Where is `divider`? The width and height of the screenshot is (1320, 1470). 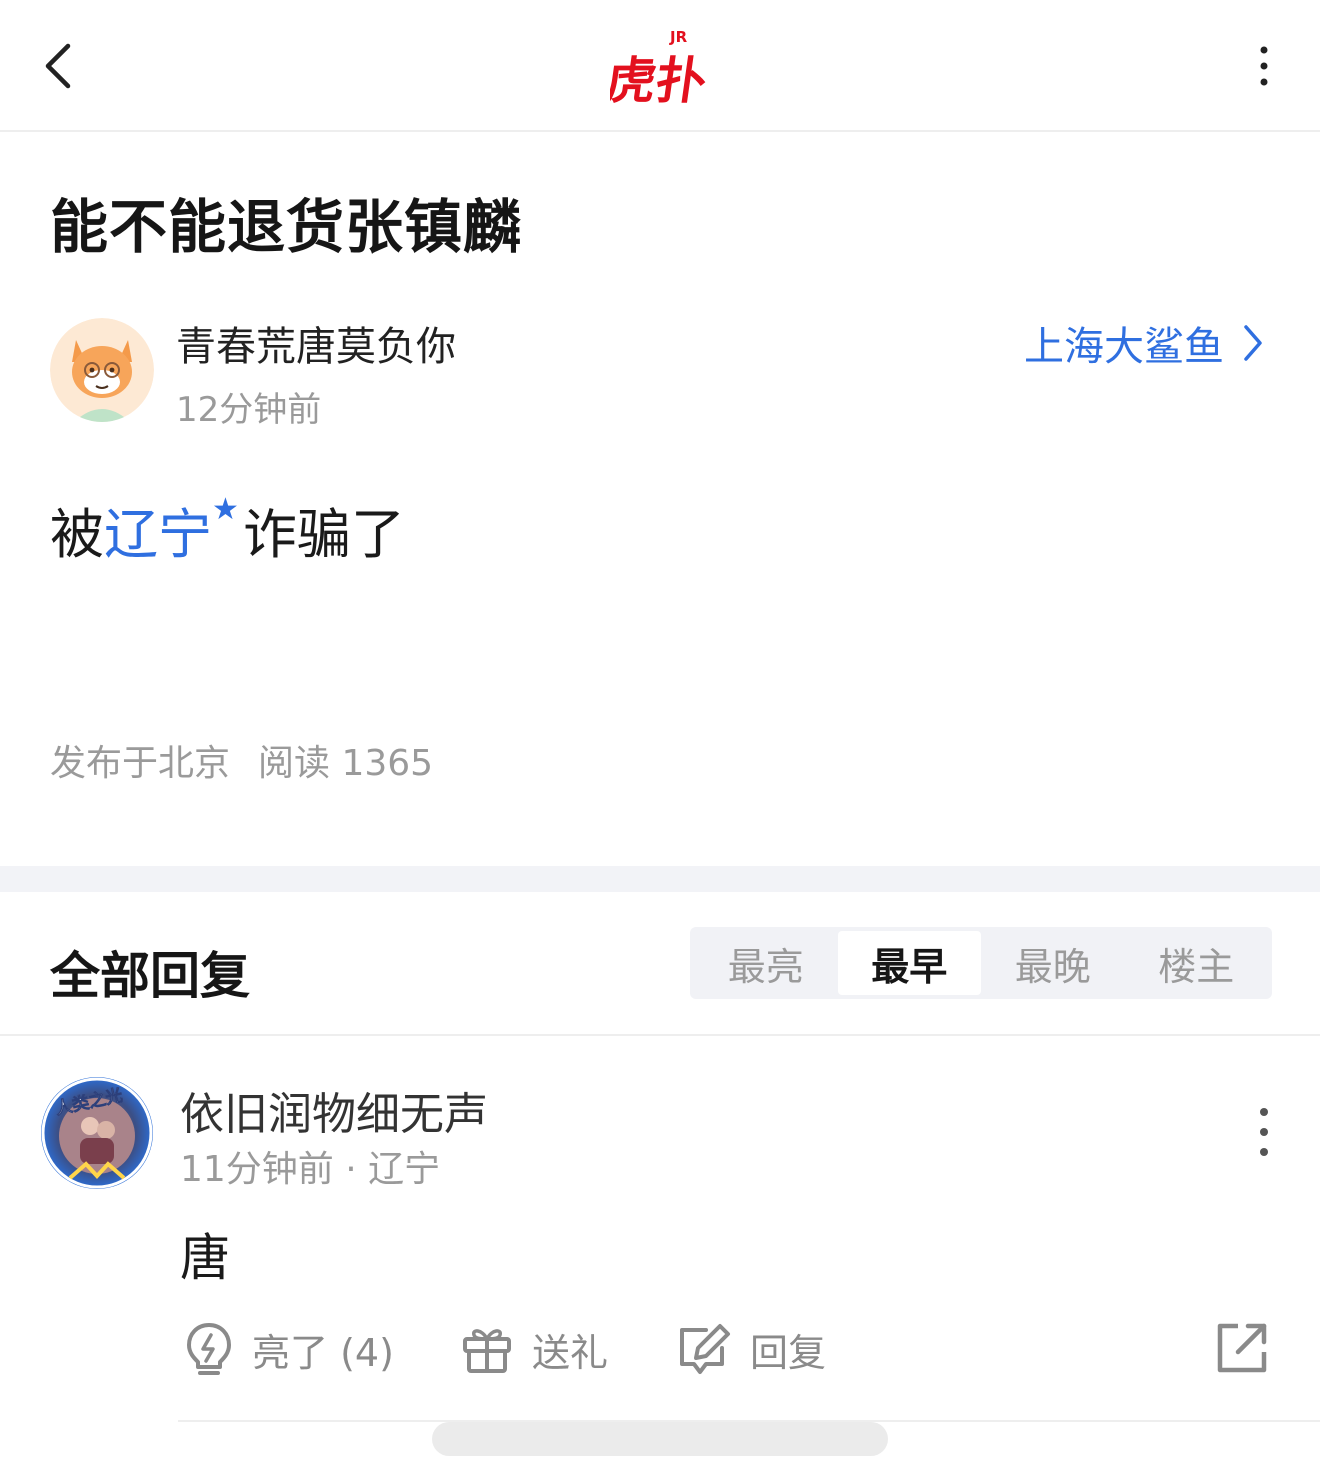 divider is located at coordinates (660, 1035).